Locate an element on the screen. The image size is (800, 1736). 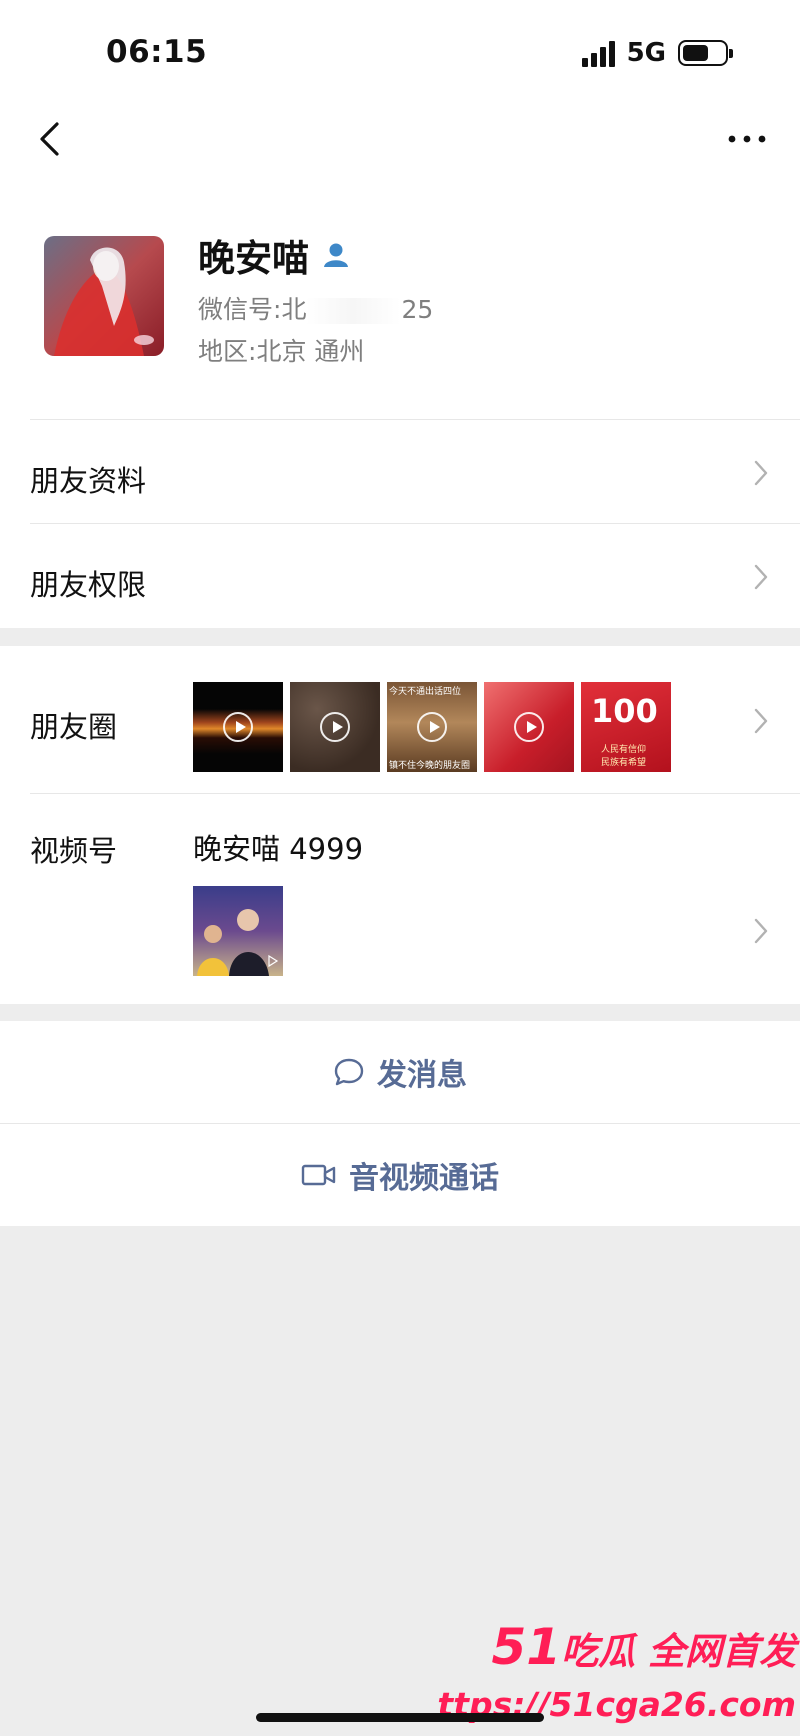
moments-row: 朋友圈 今天不通出话四位 镇不住今晚的朋友圈 100 人民有信仰 民族有希望 is located at coordinates (400, 720).